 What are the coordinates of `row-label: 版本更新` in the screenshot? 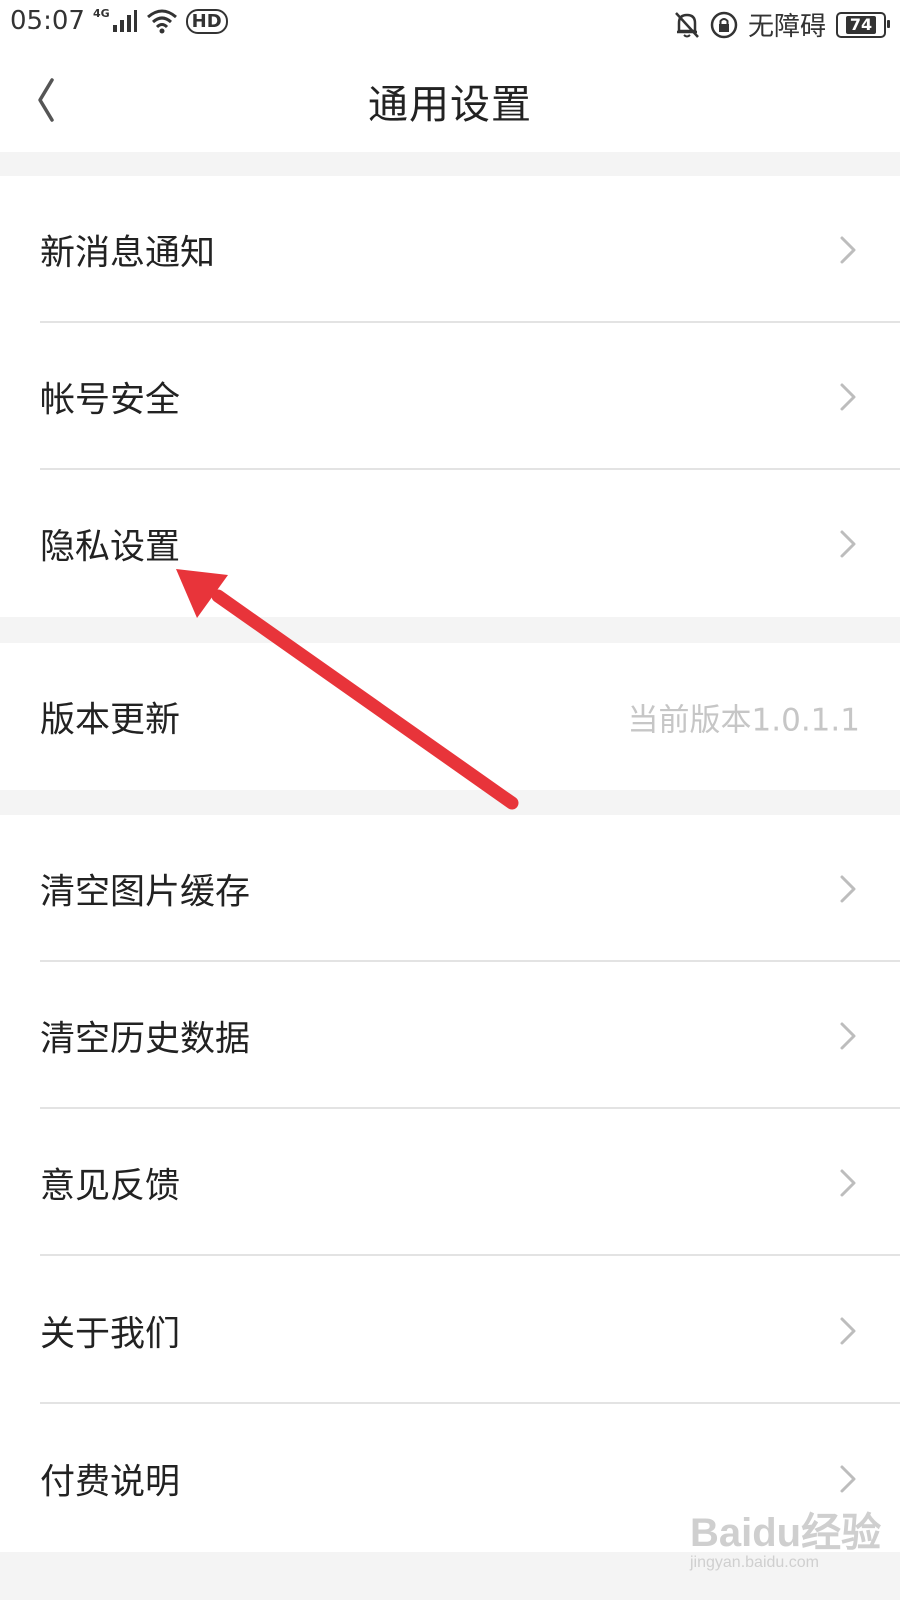 It's located at (110, 720).